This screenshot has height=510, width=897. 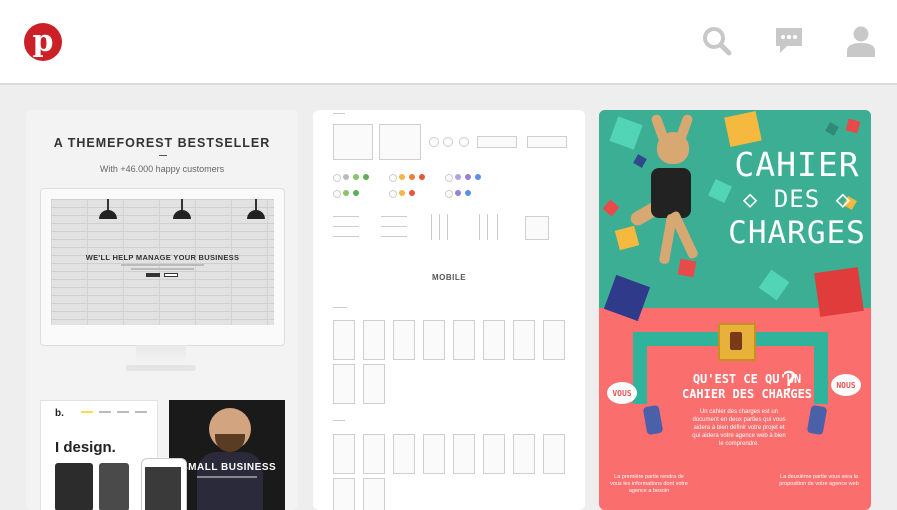 I want to click on phone-screen, so click(x=163, y=488).